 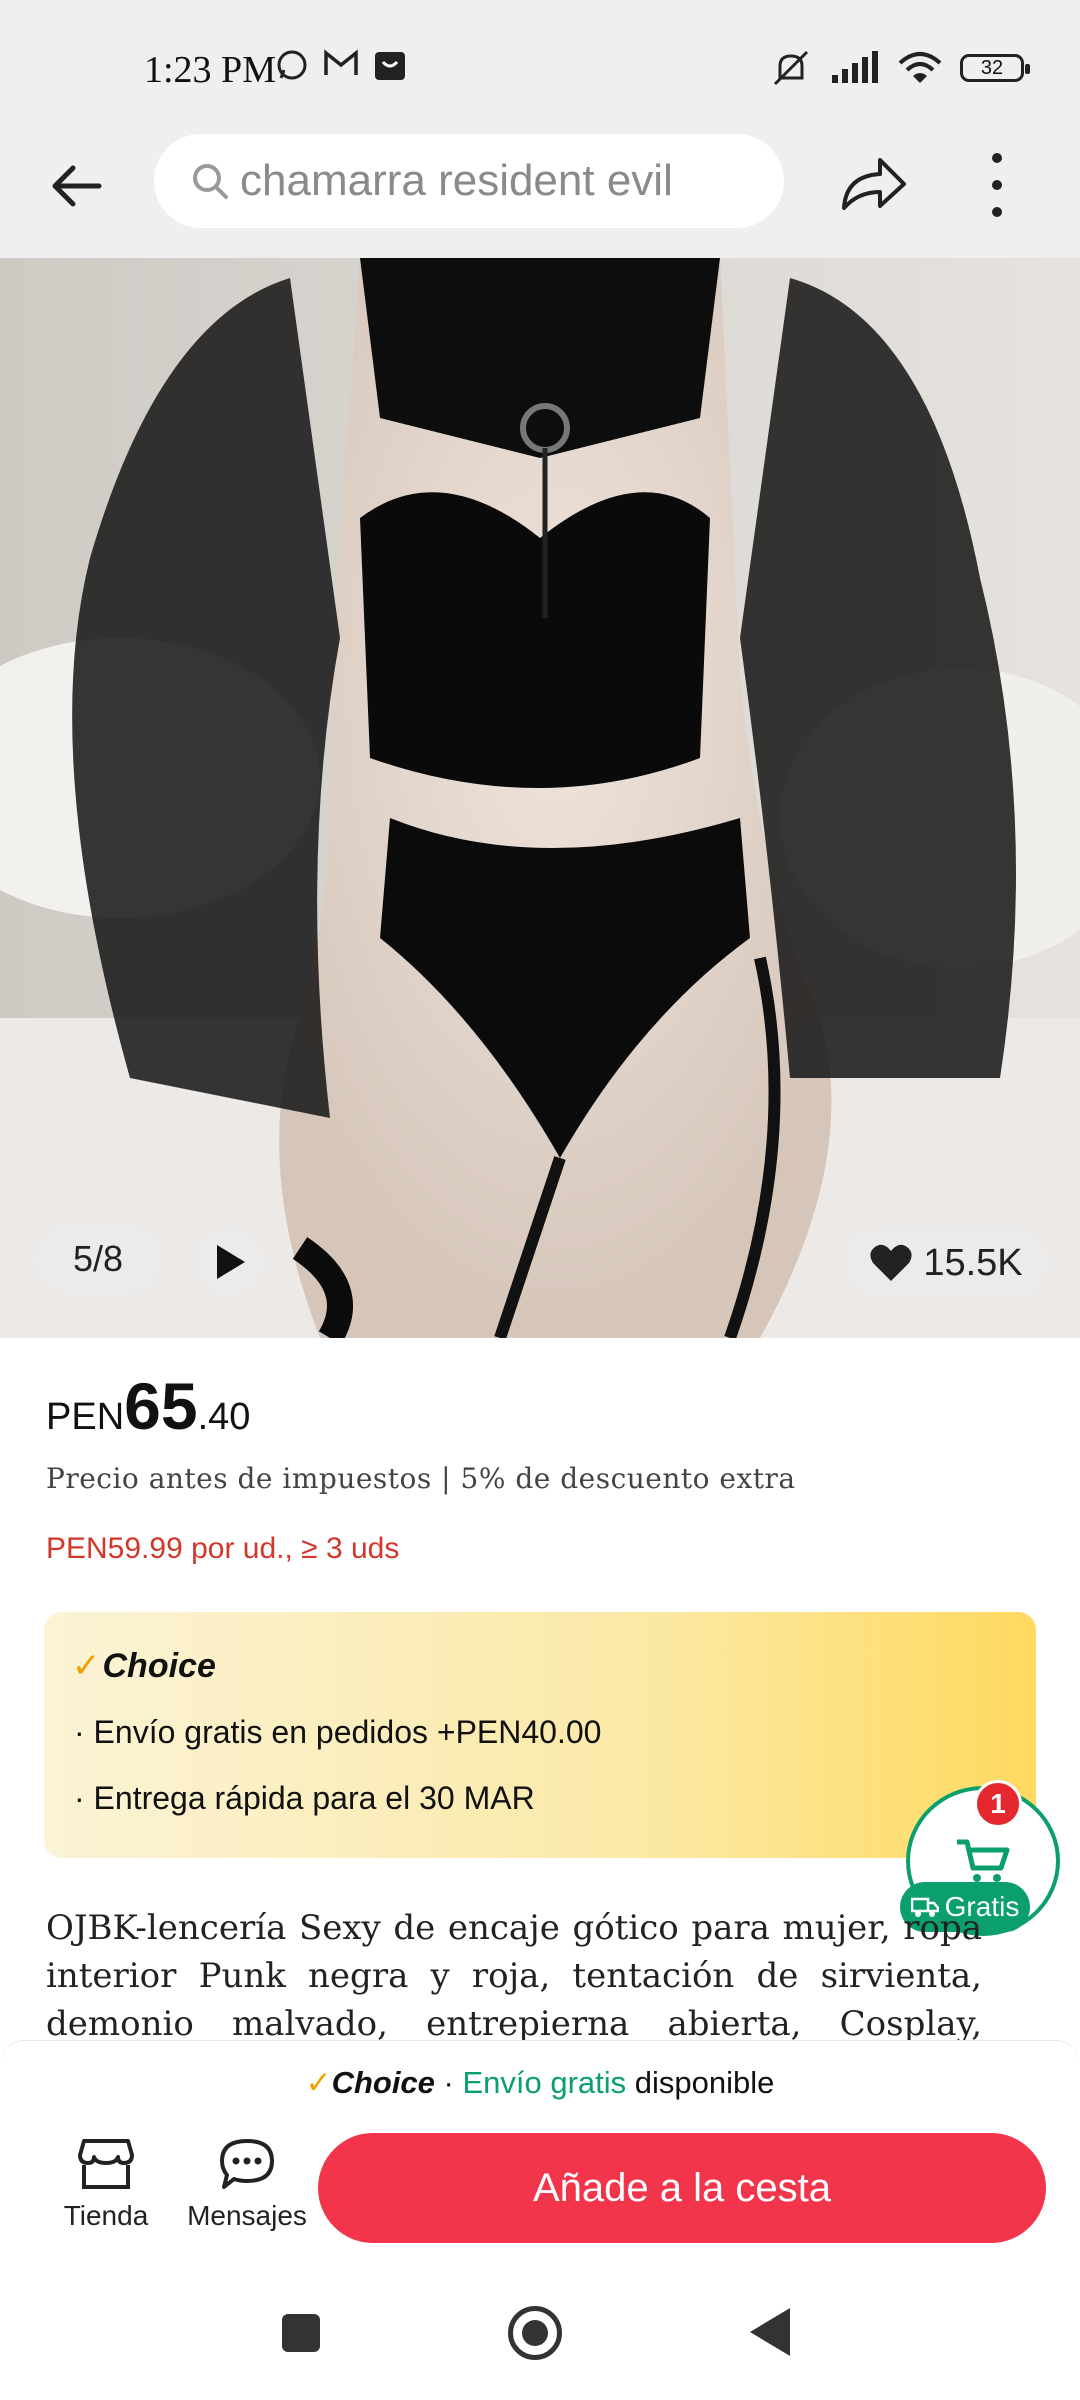 What do you see at coordinates (304, 1798) in the screenshot?
I see `fast-delivery-line: · Entrega rápida para el 30 MAR` at bounding box center [304, 1798].